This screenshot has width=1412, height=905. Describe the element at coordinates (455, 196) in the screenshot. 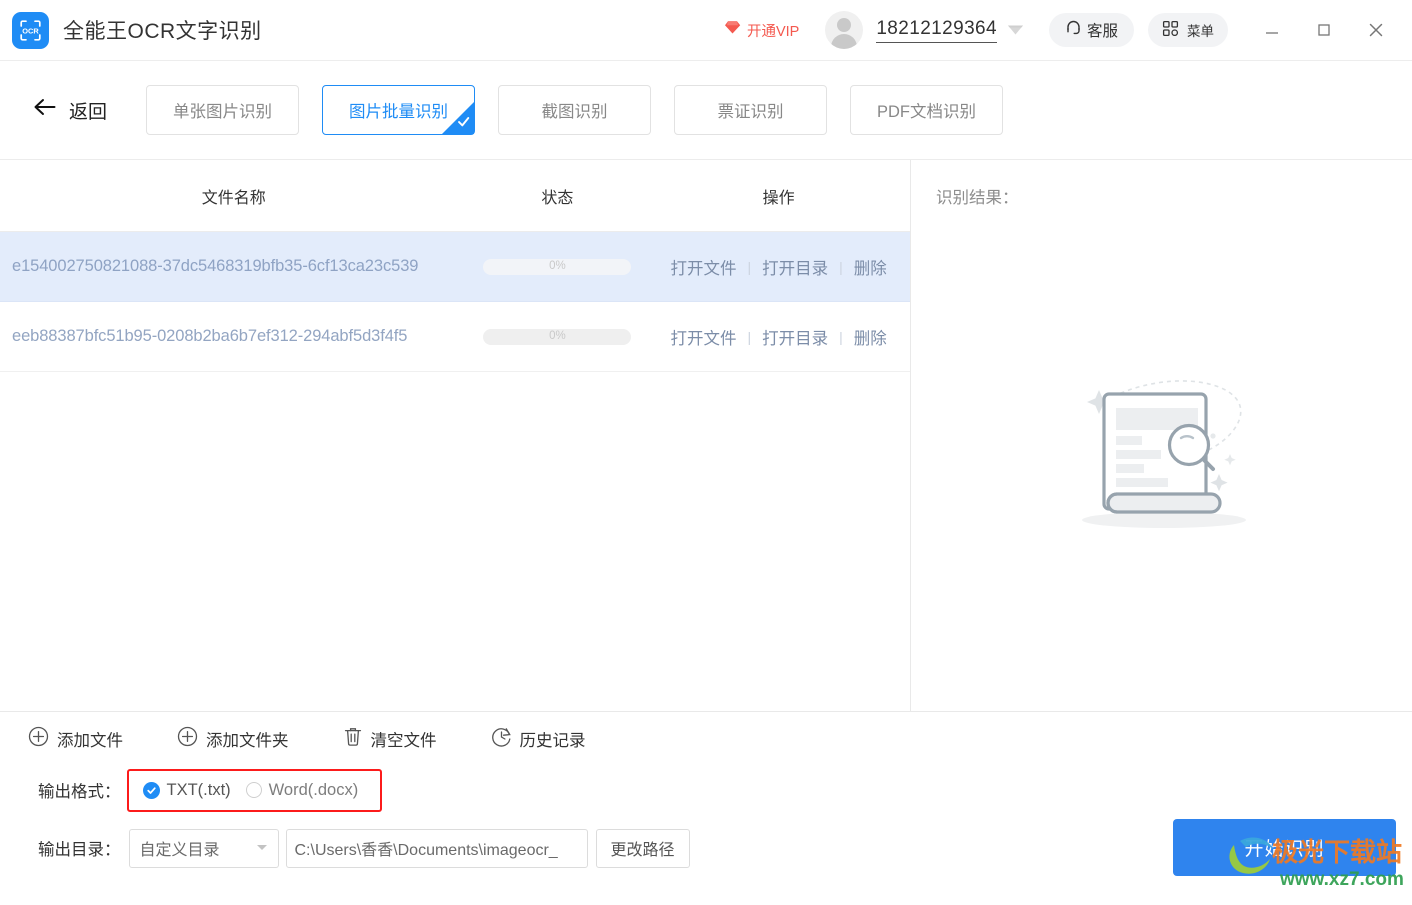

I see `file-table-header: 文件名称 状态 操作` at that location.